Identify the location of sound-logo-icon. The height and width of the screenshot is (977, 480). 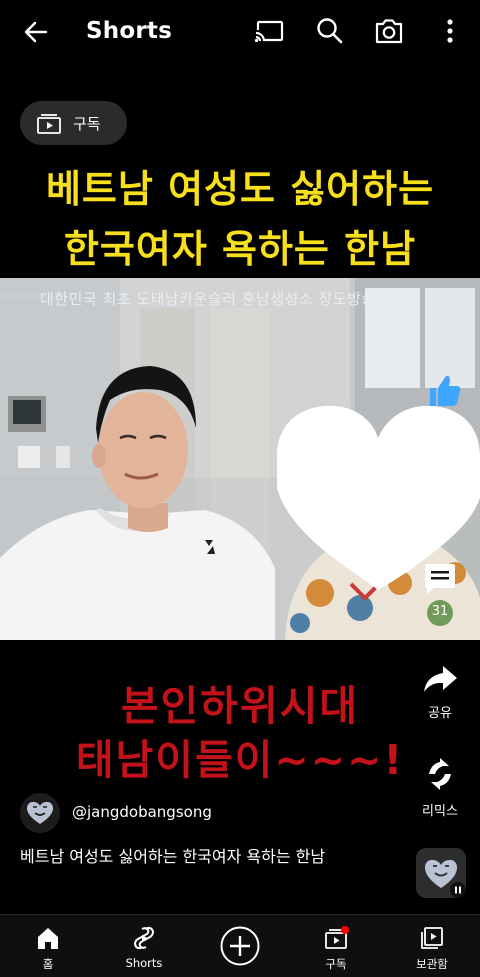
(445, 878).